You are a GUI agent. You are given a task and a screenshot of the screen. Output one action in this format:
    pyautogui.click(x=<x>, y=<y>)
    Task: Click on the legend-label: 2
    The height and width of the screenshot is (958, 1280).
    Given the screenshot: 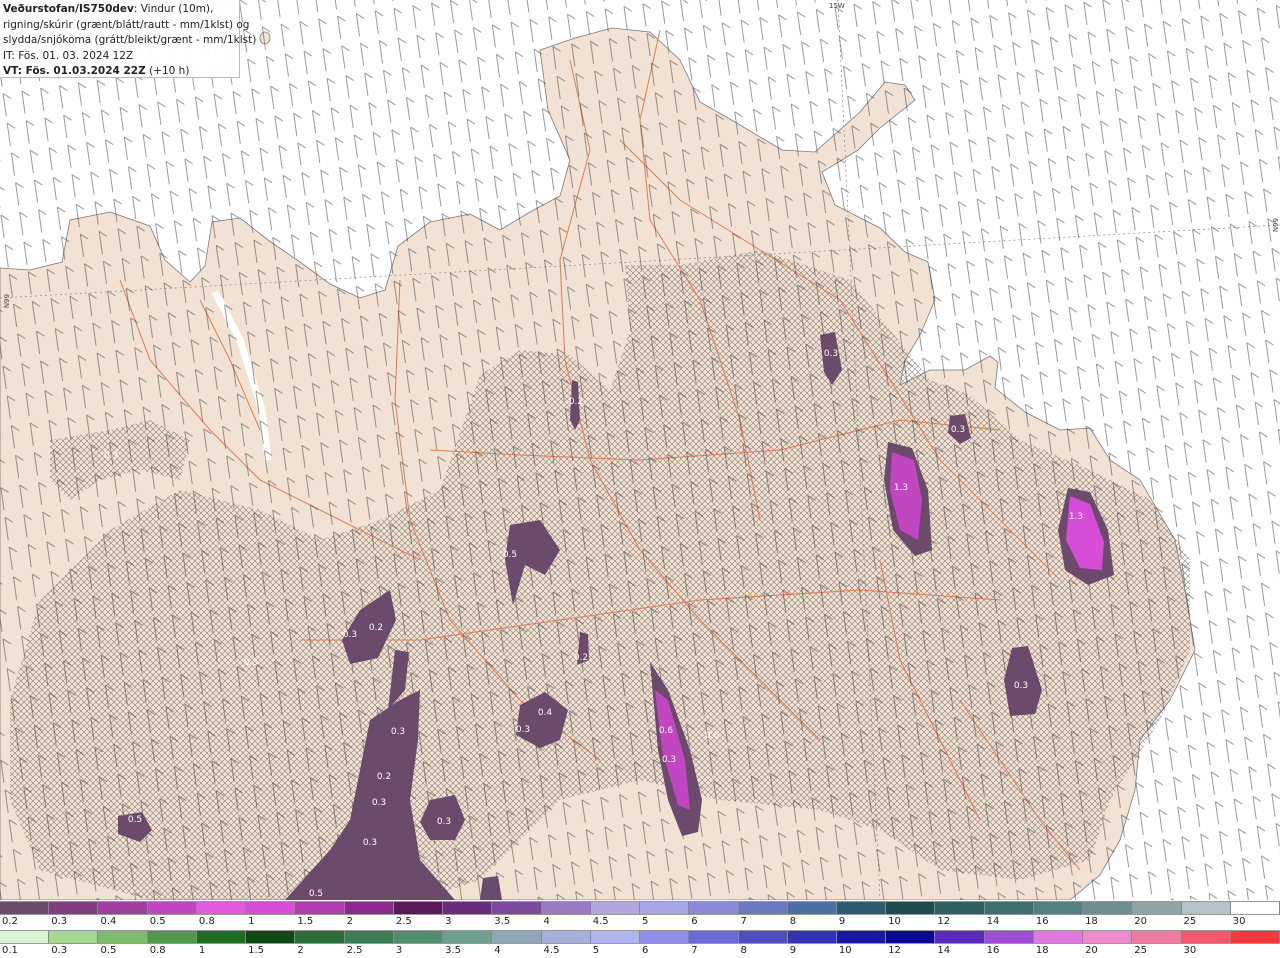 What is the action you would take?
    pyautogui.click(x=349, y=921)
    